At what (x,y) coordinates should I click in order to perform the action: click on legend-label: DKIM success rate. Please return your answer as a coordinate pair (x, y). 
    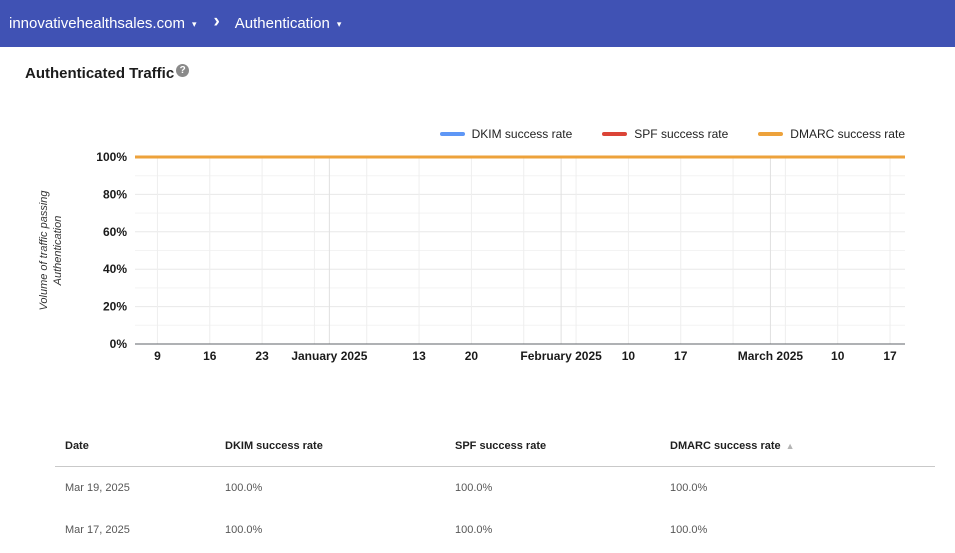
    Looking at the image, I should click on (522, 134).